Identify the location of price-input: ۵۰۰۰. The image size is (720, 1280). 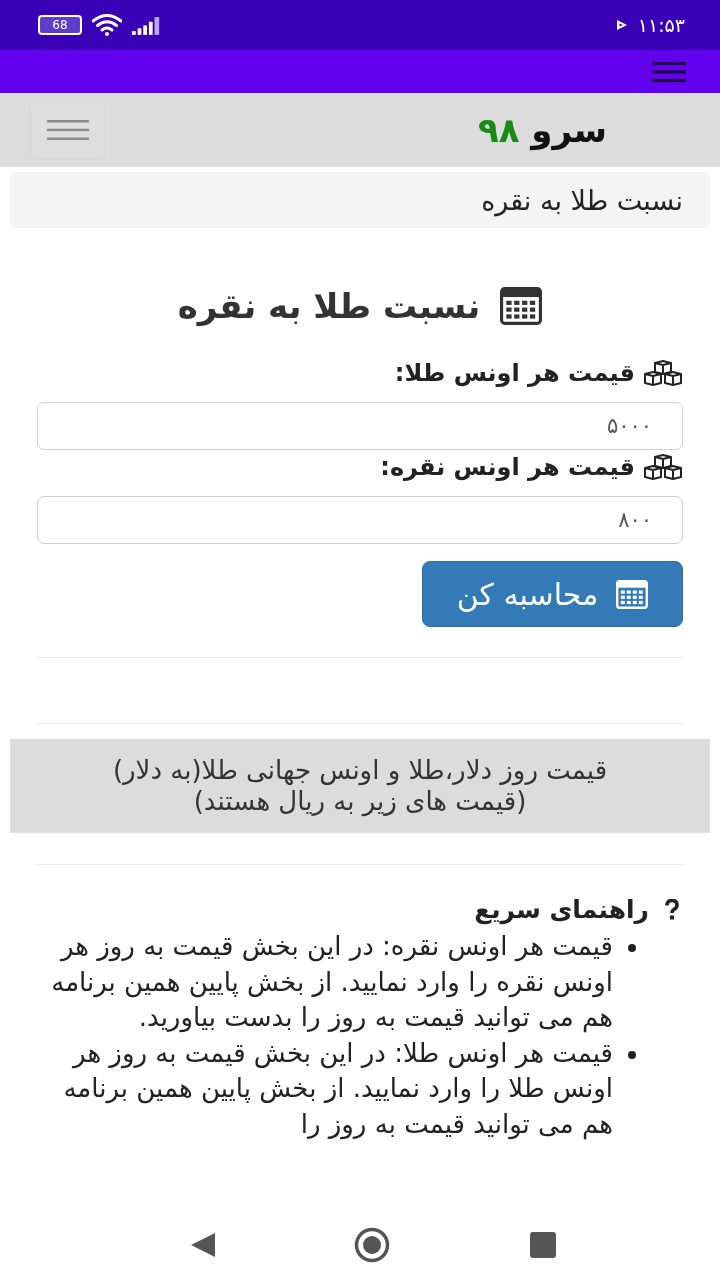
(360, 426).